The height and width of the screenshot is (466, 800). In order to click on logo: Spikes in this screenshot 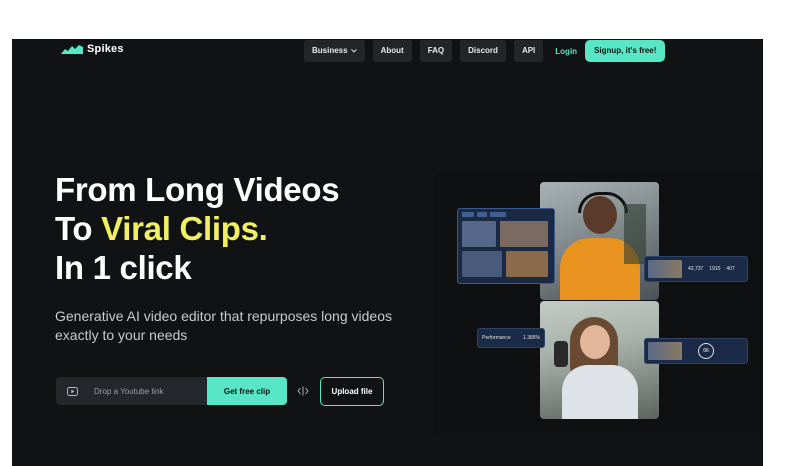, I will do `click(92, 49)`.